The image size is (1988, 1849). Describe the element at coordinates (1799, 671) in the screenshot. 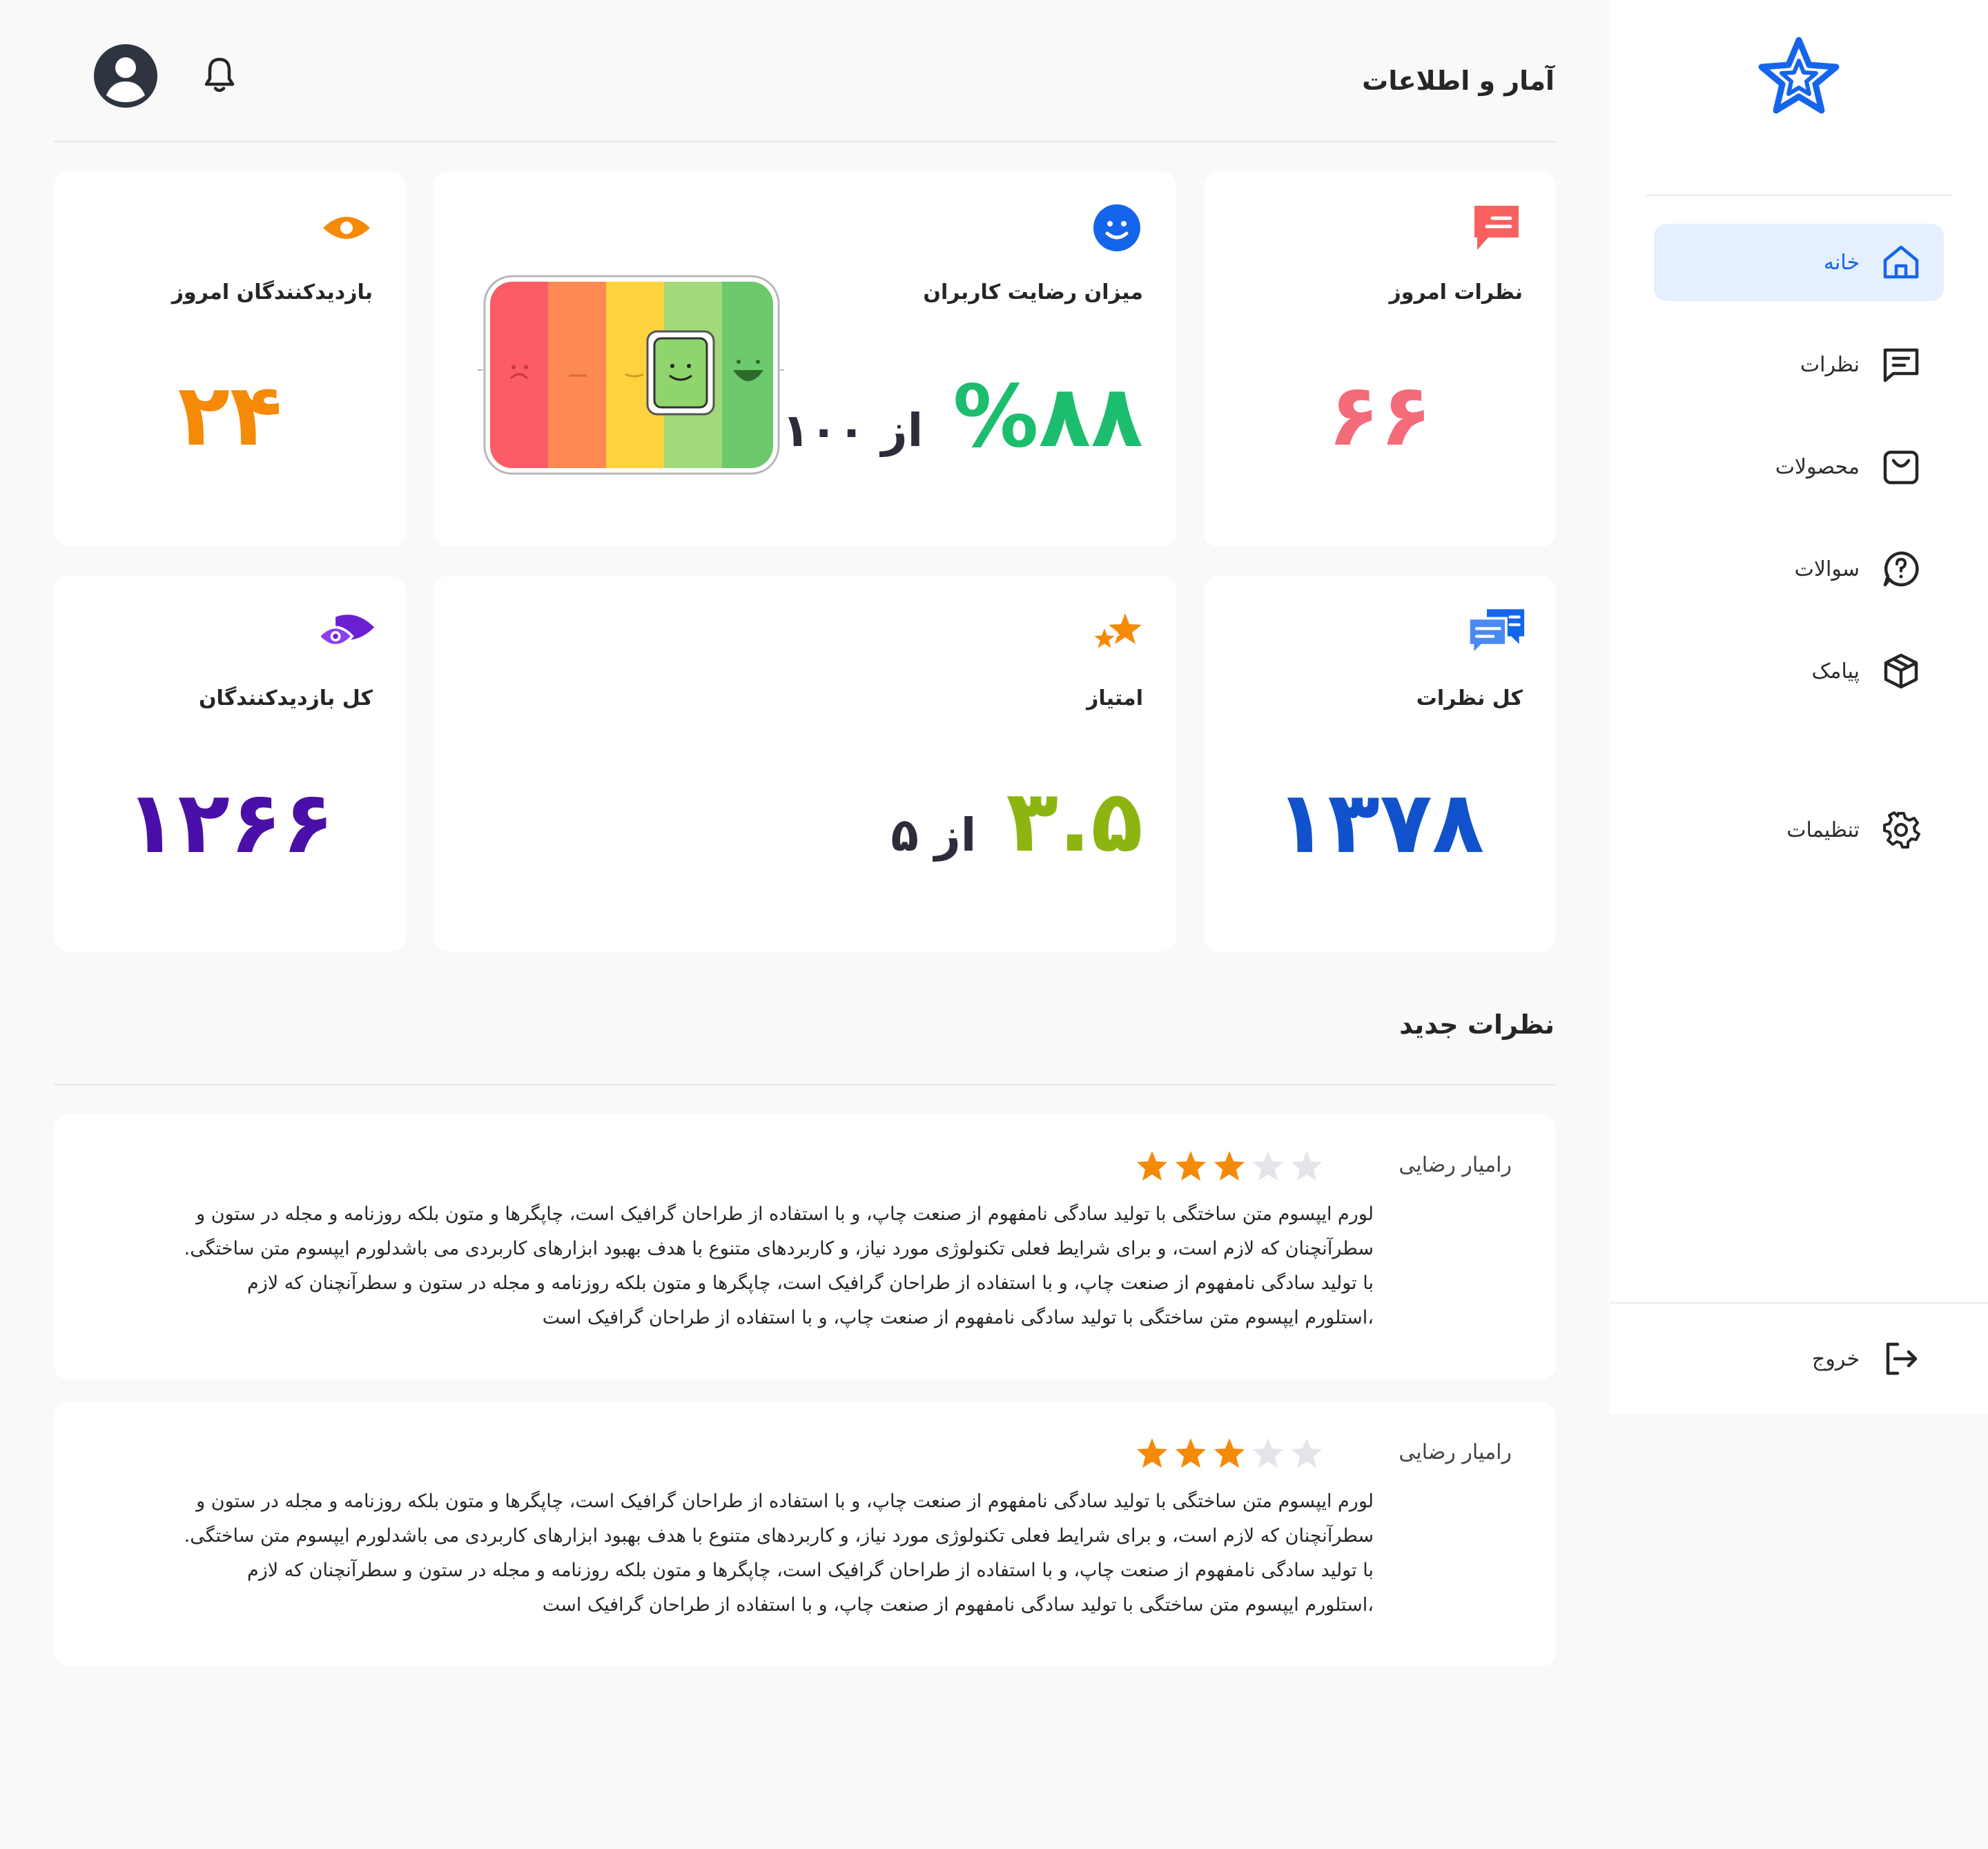

I see `sidebar-item-sms: پیامک` at that location.